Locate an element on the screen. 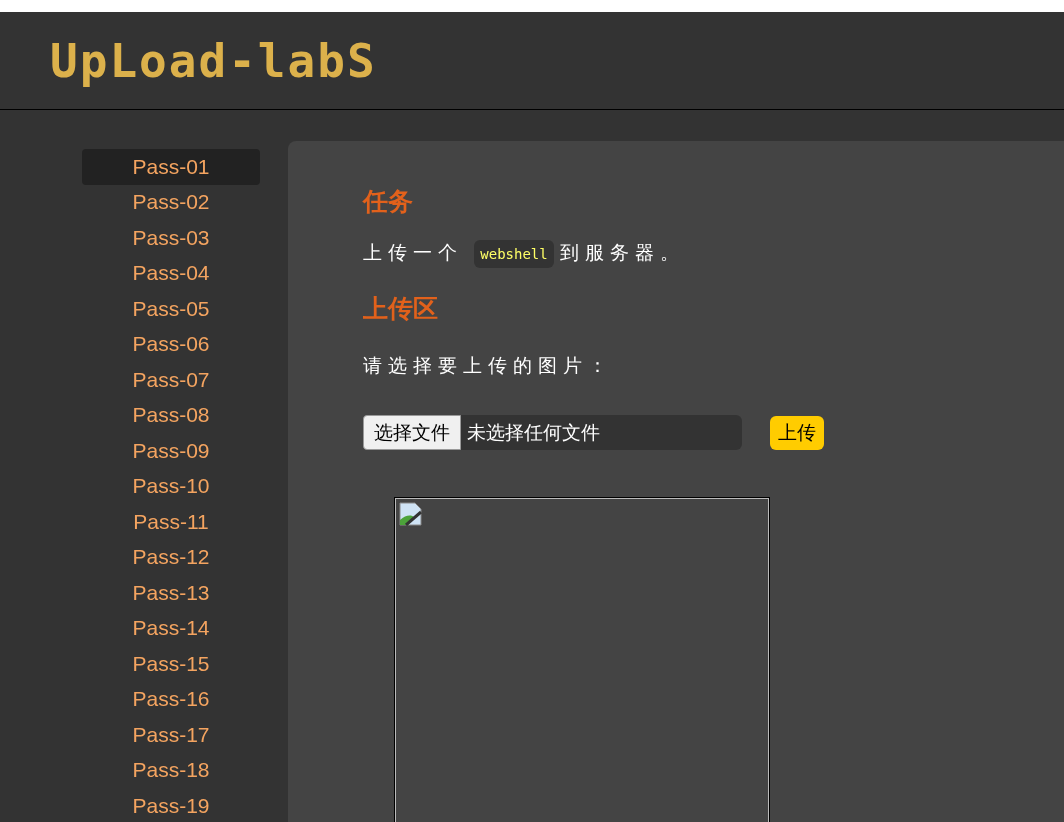 The height and width of the screenshot is (822, 1064). choose-file-button: 选择文件 is located at coordinates (412, 432).